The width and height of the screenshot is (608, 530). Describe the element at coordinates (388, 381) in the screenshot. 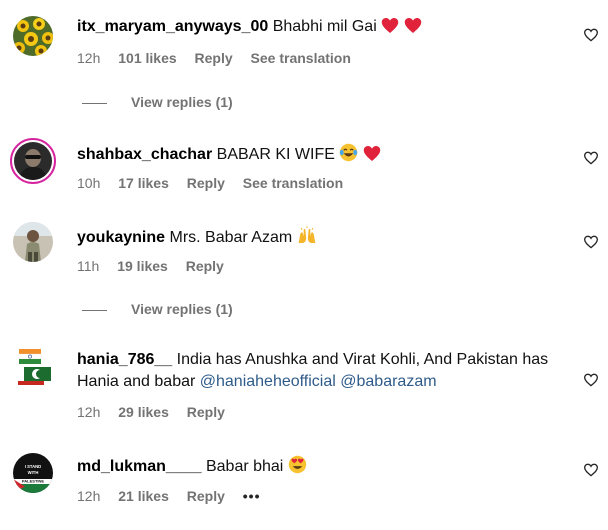

I see `mention-link: @babarazam` at that location.